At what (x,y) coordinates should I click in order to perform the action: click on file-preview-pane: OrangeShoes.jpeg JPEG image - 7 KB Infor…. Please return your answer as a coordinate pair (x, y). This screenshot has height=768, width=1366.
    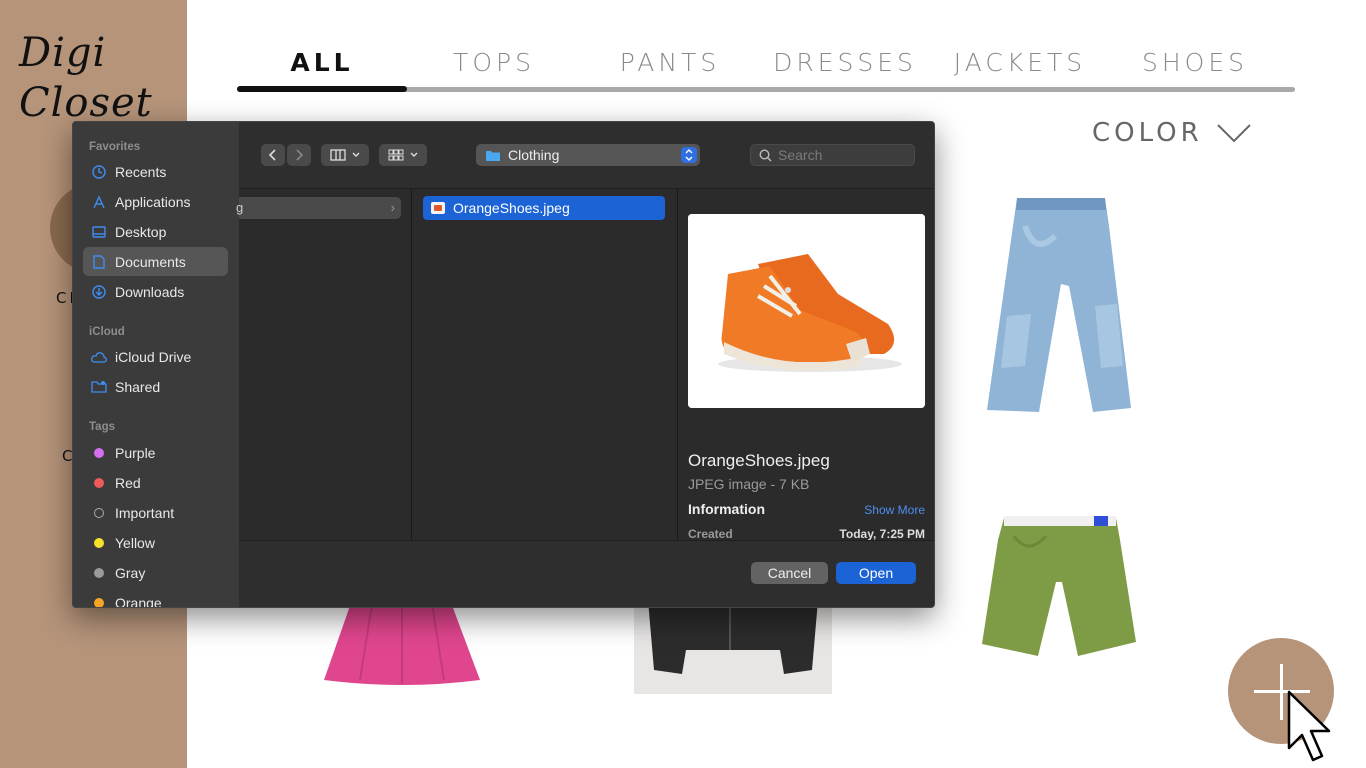
    Looking at the image, I should click on (806, 365).